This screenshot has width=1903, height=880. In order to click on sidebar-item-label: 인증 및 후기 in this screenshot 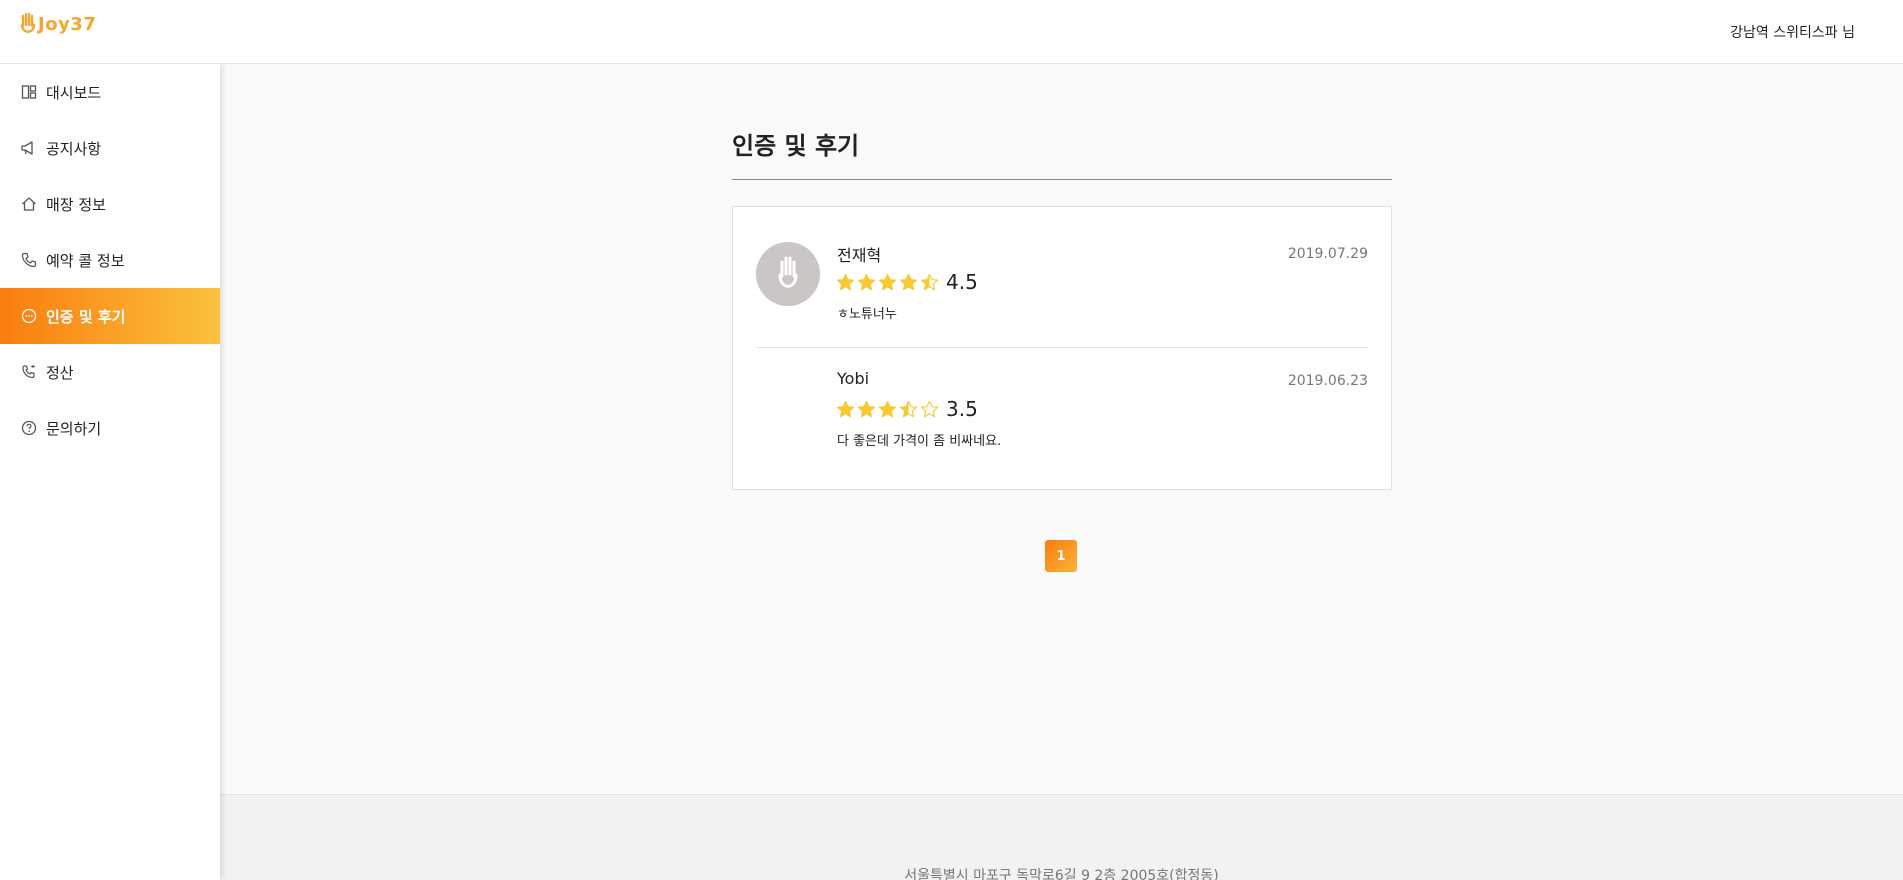, I will do `click(86, 316)`.